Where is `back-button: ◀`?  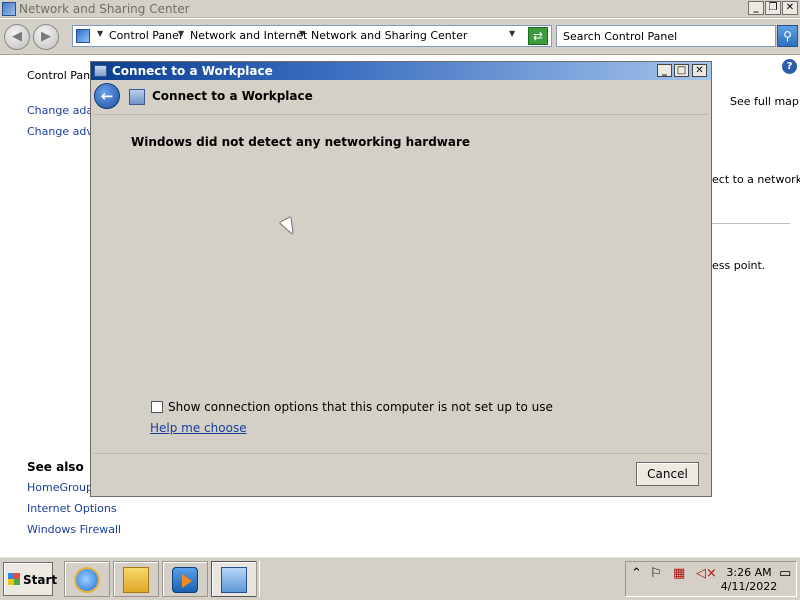 back-button: ◀ is located at coordinates (17, 37).